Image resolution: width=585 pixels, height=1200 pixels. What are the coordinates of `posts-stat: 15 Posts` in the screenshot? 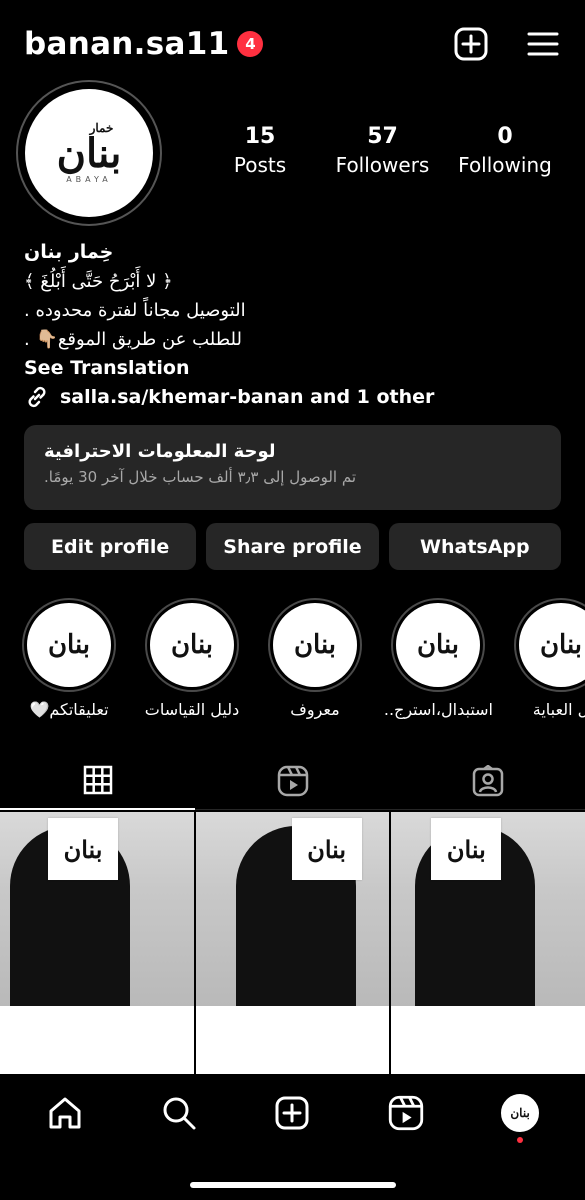 It's located at (260, 150).